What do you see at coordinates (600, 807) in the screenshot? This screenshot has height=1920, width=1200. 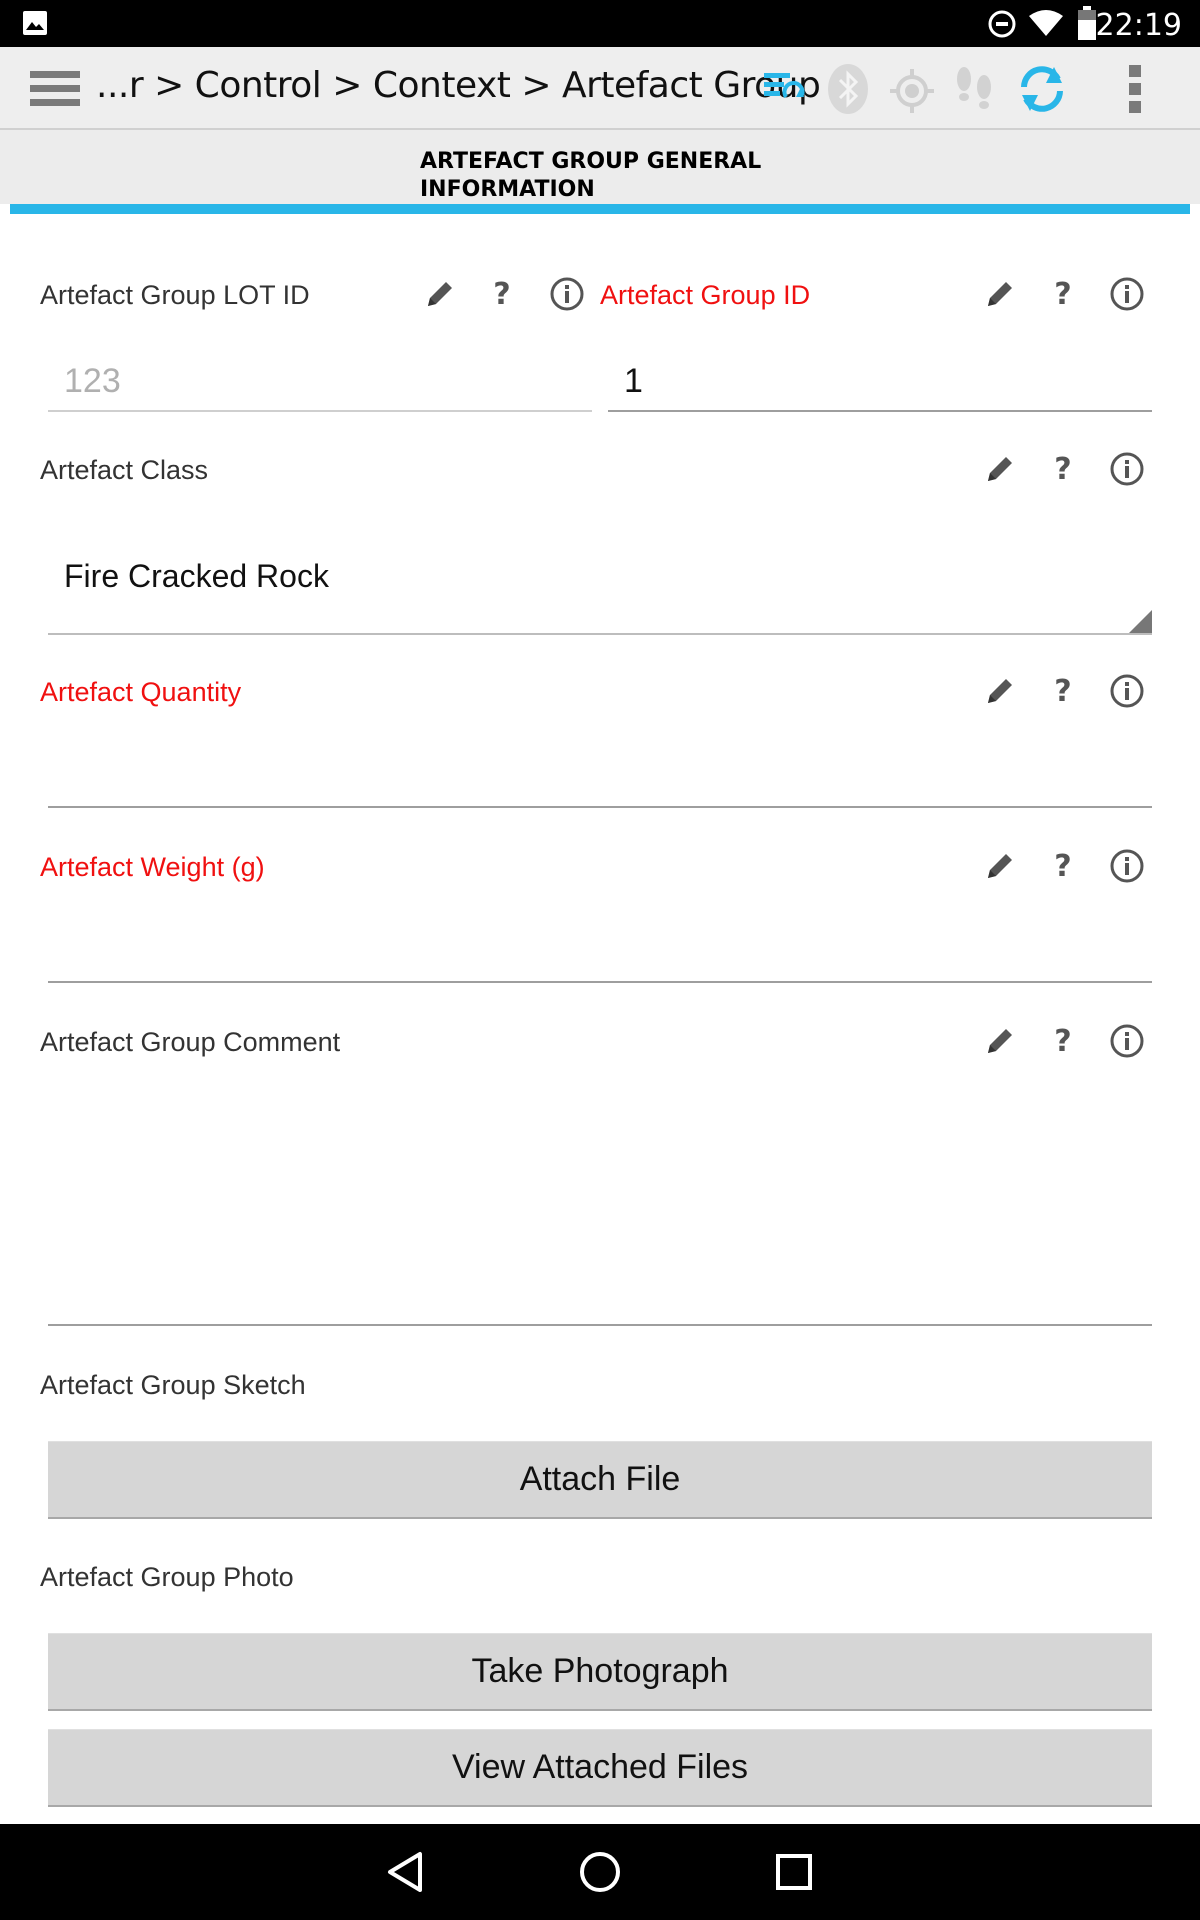 I see `quantity-underline` at bounding box center [600, 807].